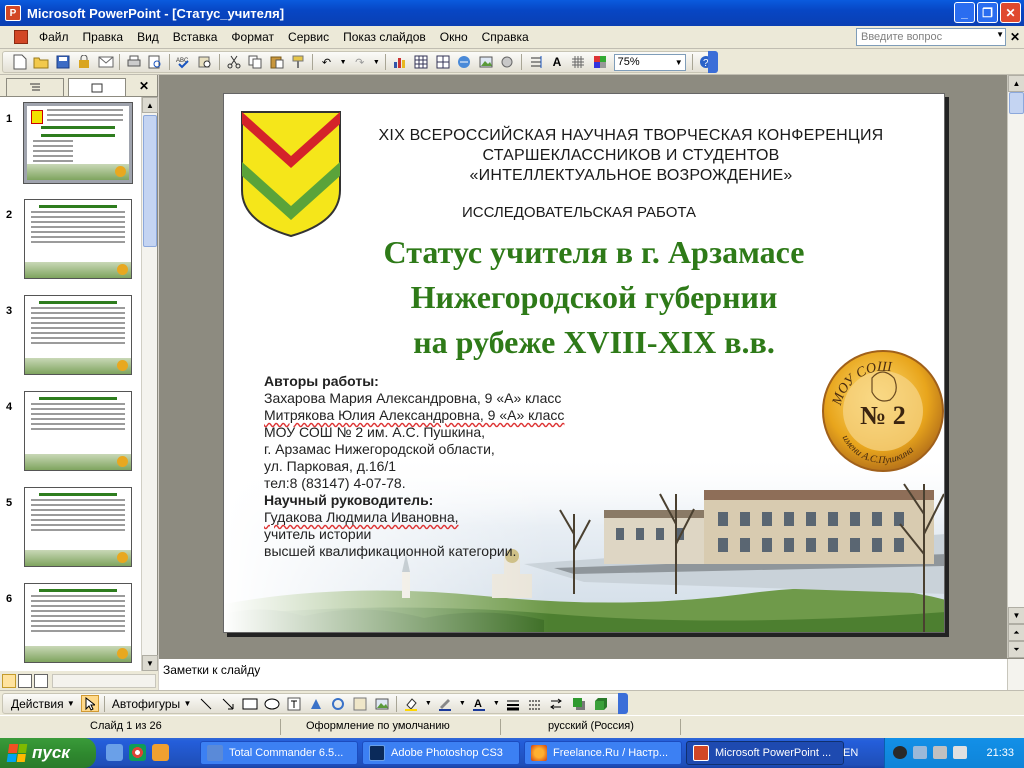  What do you see at coordinates (485, 62) in the screenshot?
I see `insert-picture-icon` at bounding box center [485, 62].